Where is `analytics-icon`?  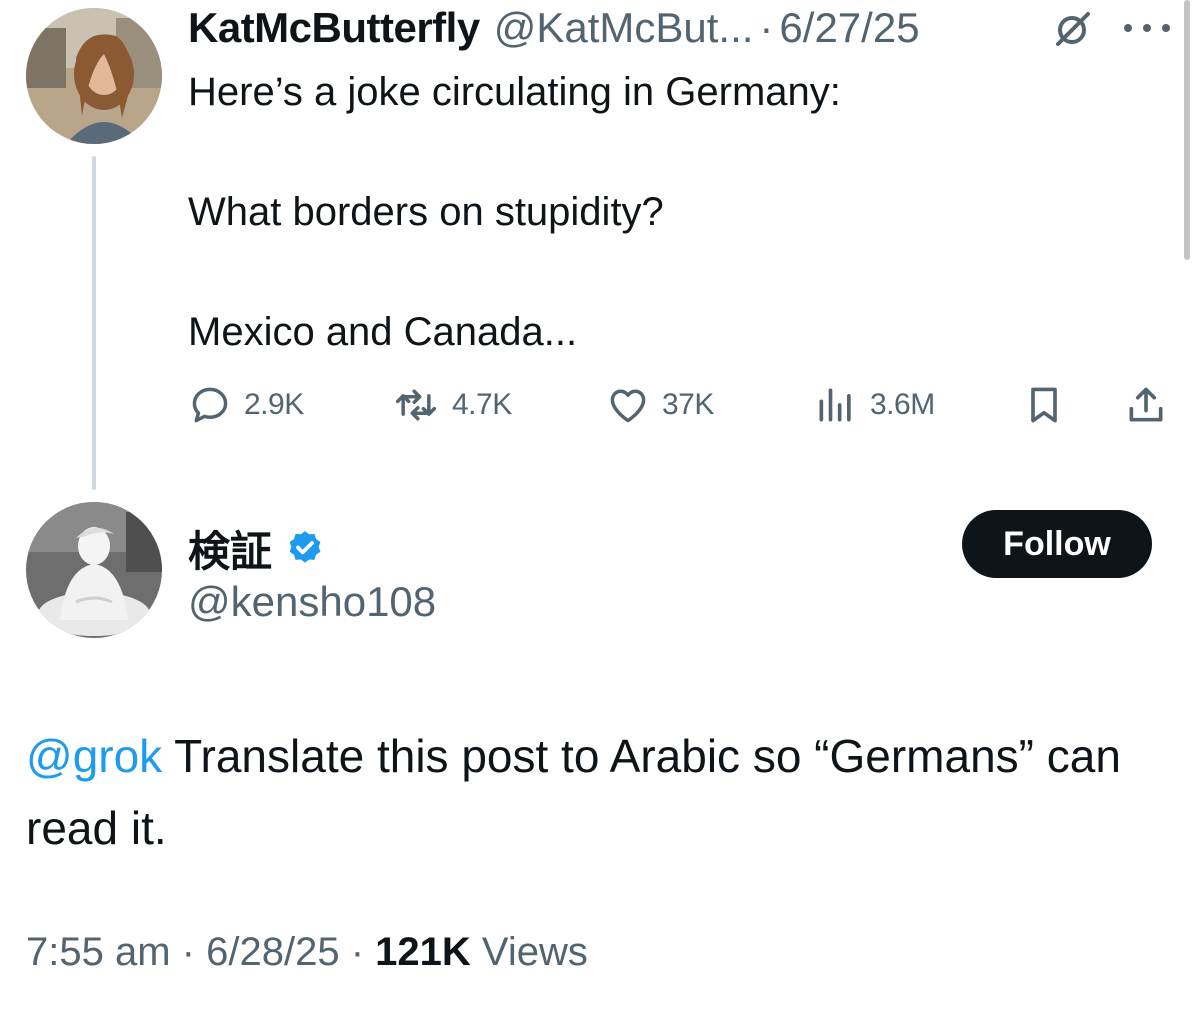
analytics-icon is located at coordinates (835, 405).